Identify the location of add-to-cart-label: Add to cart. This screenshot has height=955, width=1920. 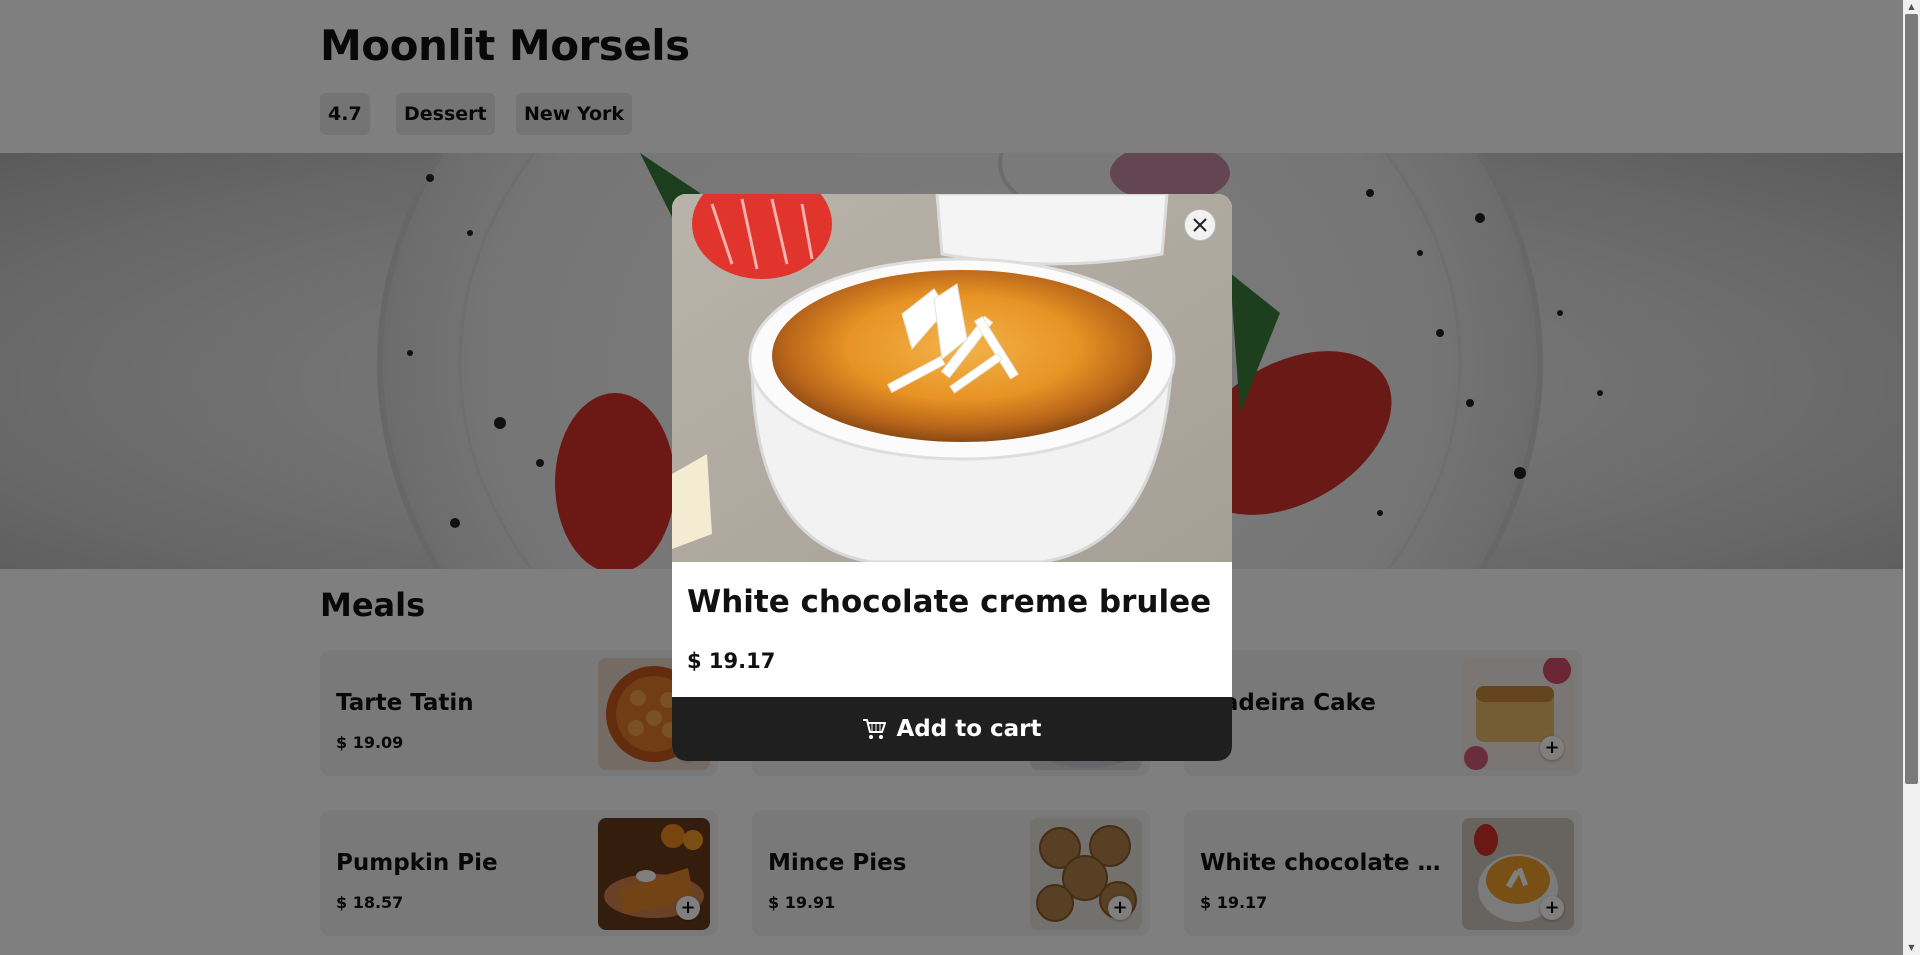
(969, 729).